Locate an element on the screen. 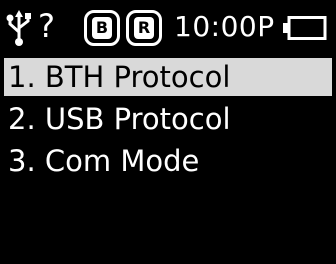 The width and height of the screenshot is (336, 264). menu-item-usb-protocol: 2. USB Protocol is located at coordinates (168, 119).